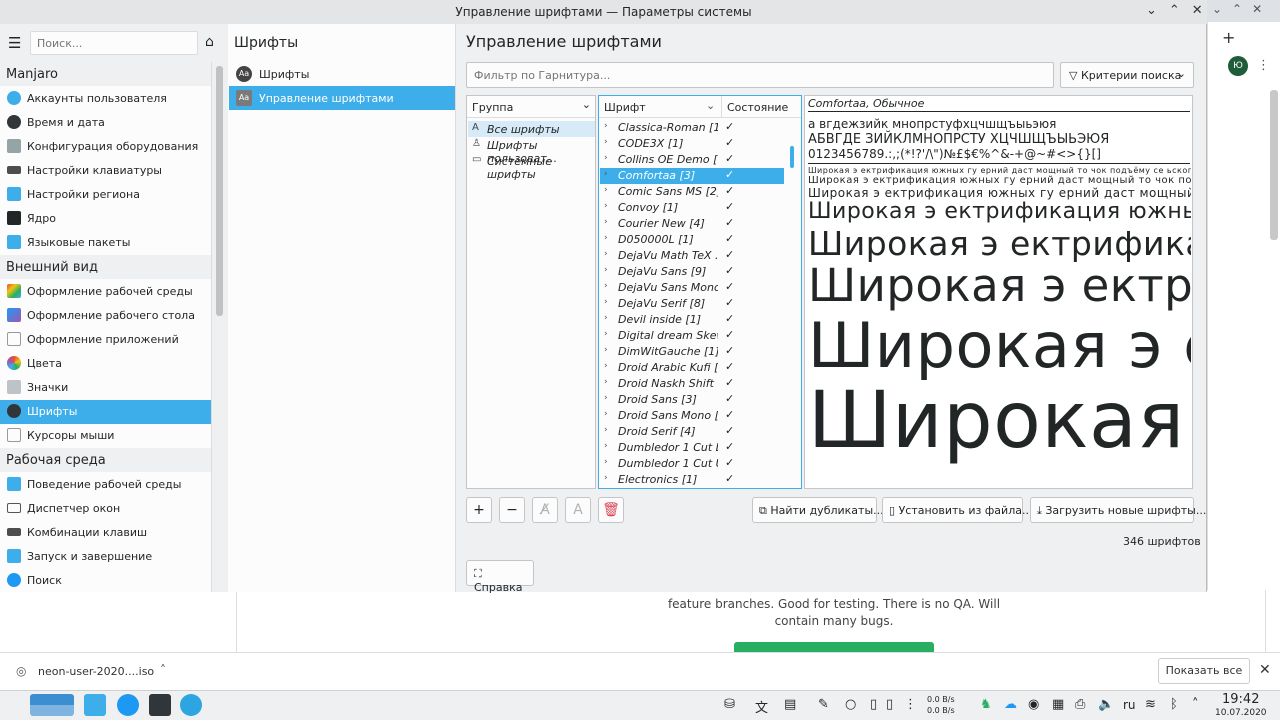 This screenshot has height=720, width=1280. Describe the element at coordinates (1129, 705) in the screenshot. I see `keyboard-layout: ru` at that location.